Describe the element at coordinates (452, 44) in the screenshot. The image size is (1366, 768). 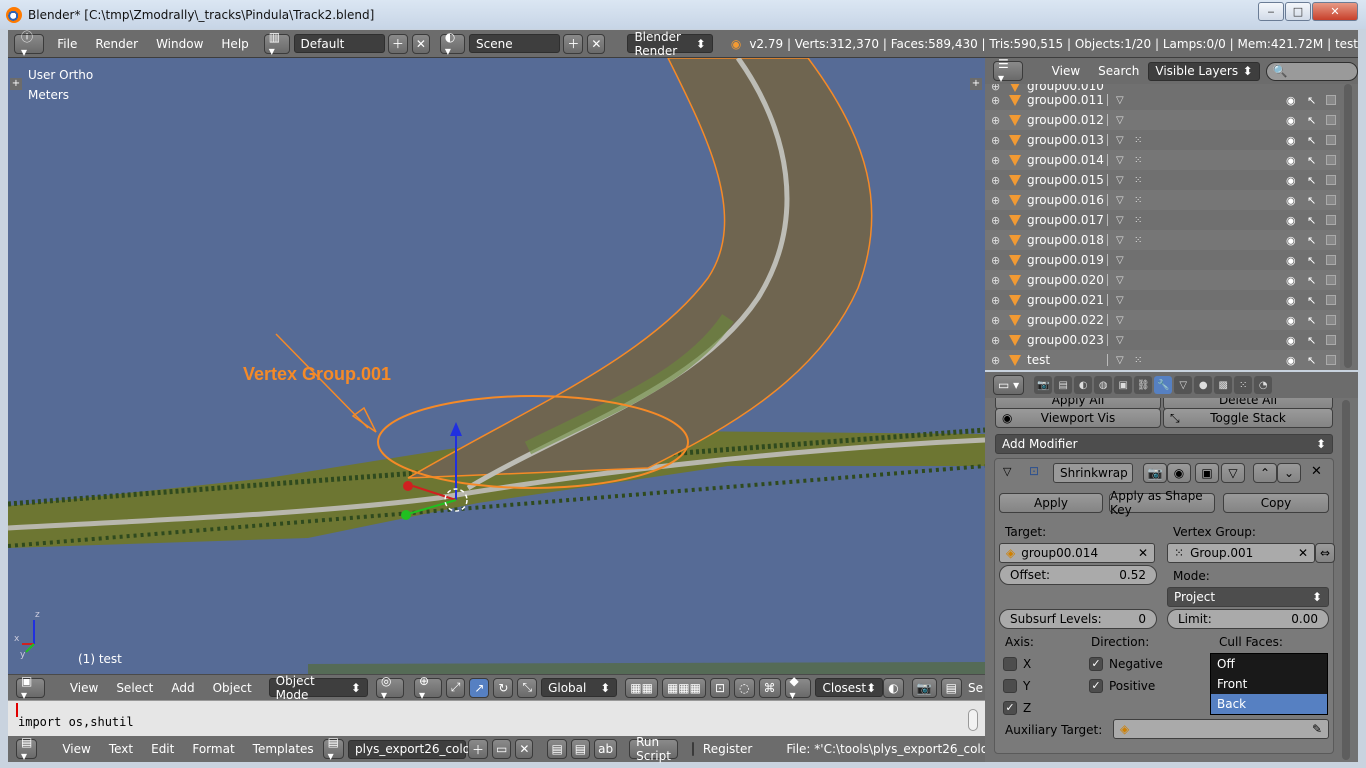
I see `scene-icon: ◐ ▾` at that location.